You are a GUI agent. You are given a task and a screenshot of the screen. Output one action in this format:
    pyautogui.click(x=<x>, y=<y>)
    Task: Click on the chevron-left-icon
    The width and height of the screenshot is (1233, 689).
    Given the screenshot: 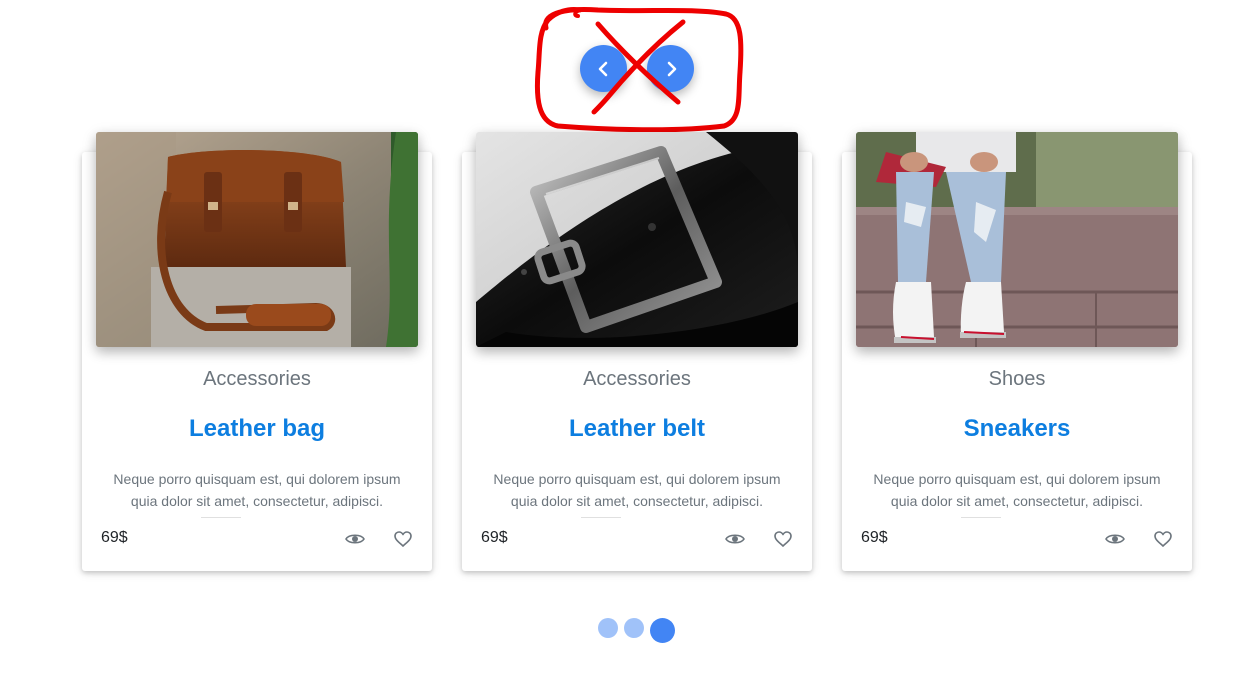 What is the action you would take?
    pyautogui.click(x=602, y=68)
    